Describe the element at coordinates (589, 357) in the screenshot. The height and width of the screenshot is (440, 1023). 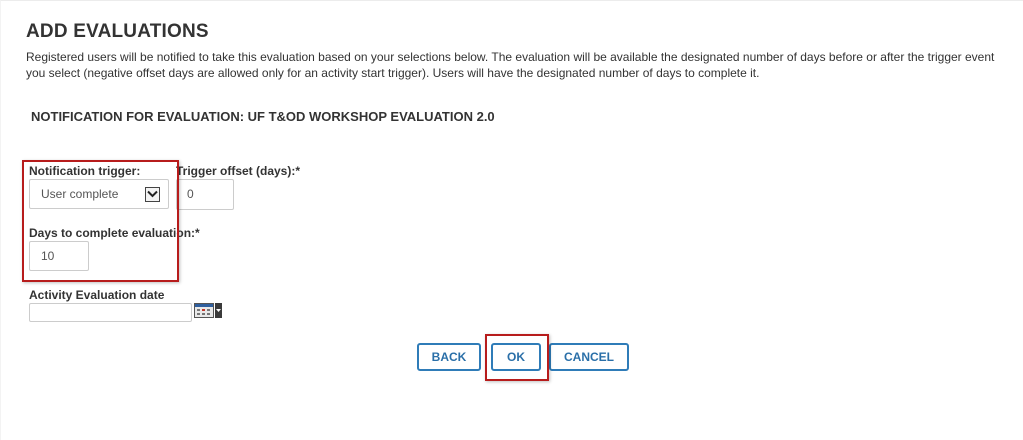
I see `cancel-button: CANCEL` at that location.